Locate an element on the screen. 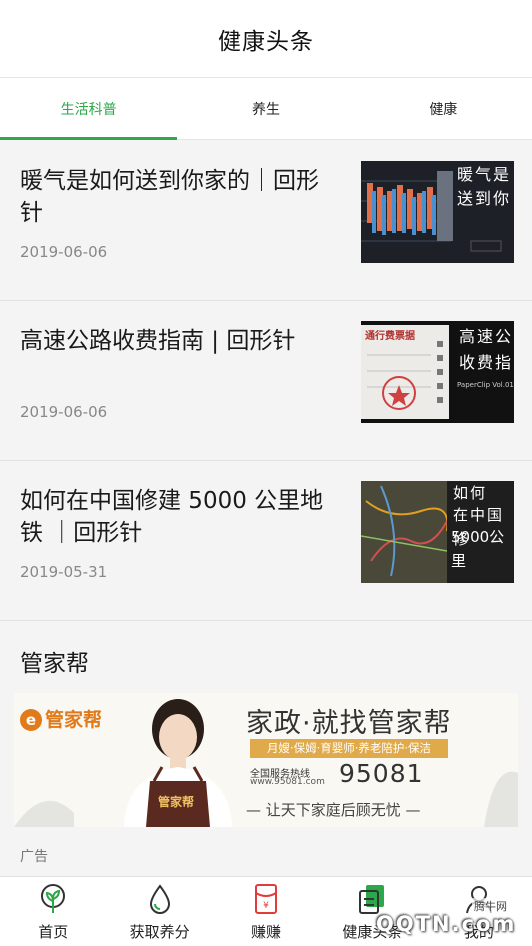 The image size is (532, 946). brand-logo: e 管家帮 is located at coordinates (61, 718).